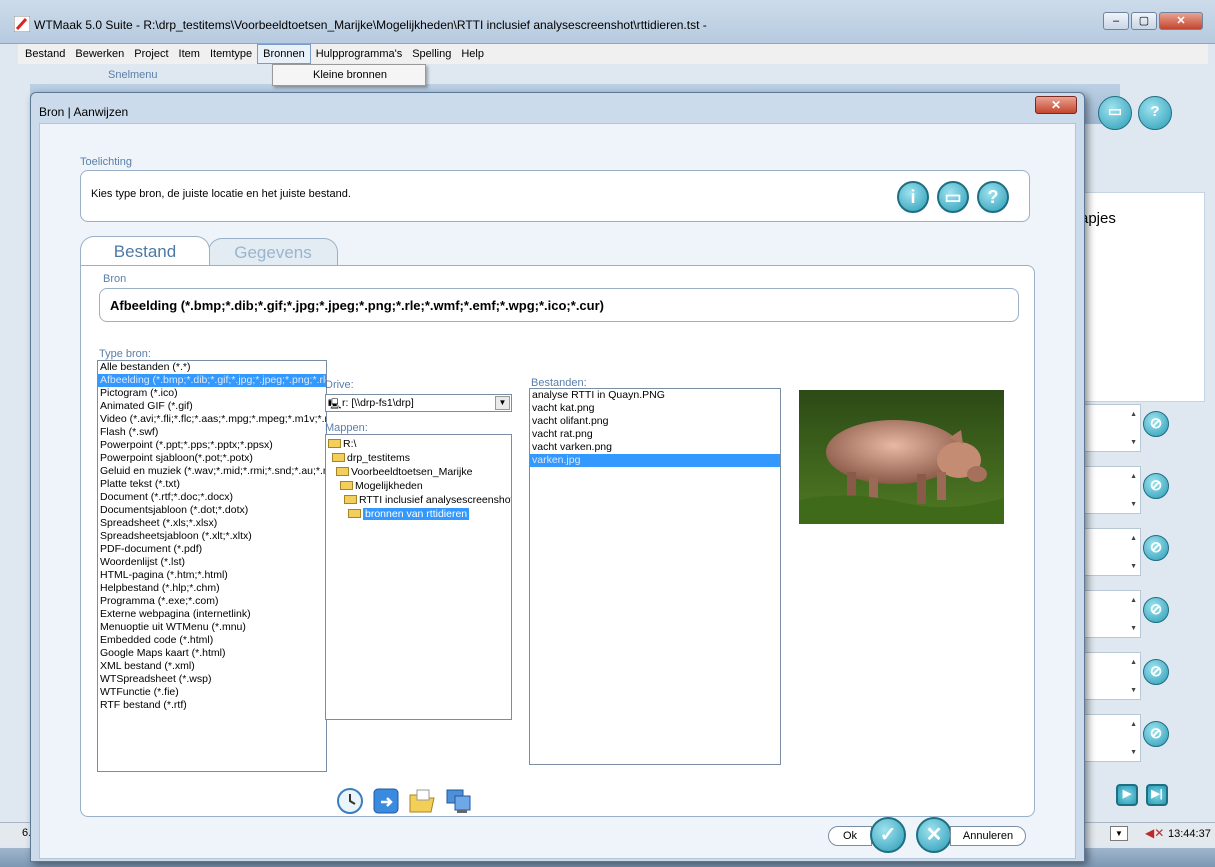  Describe the element at coordinates (45, 54) in the screenshot. I see `menu-bestand: Bestand` at that location.